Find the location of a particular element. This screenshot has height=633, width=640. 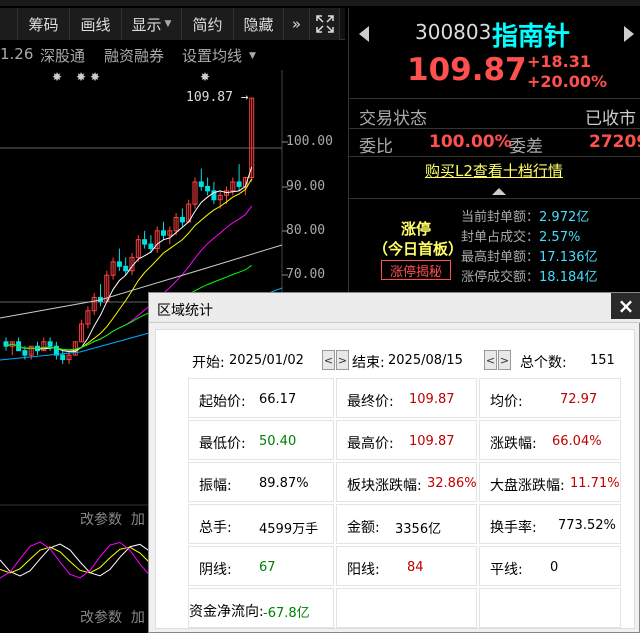

limit-up-title: 涨停 is located at coordinates (416, 229).